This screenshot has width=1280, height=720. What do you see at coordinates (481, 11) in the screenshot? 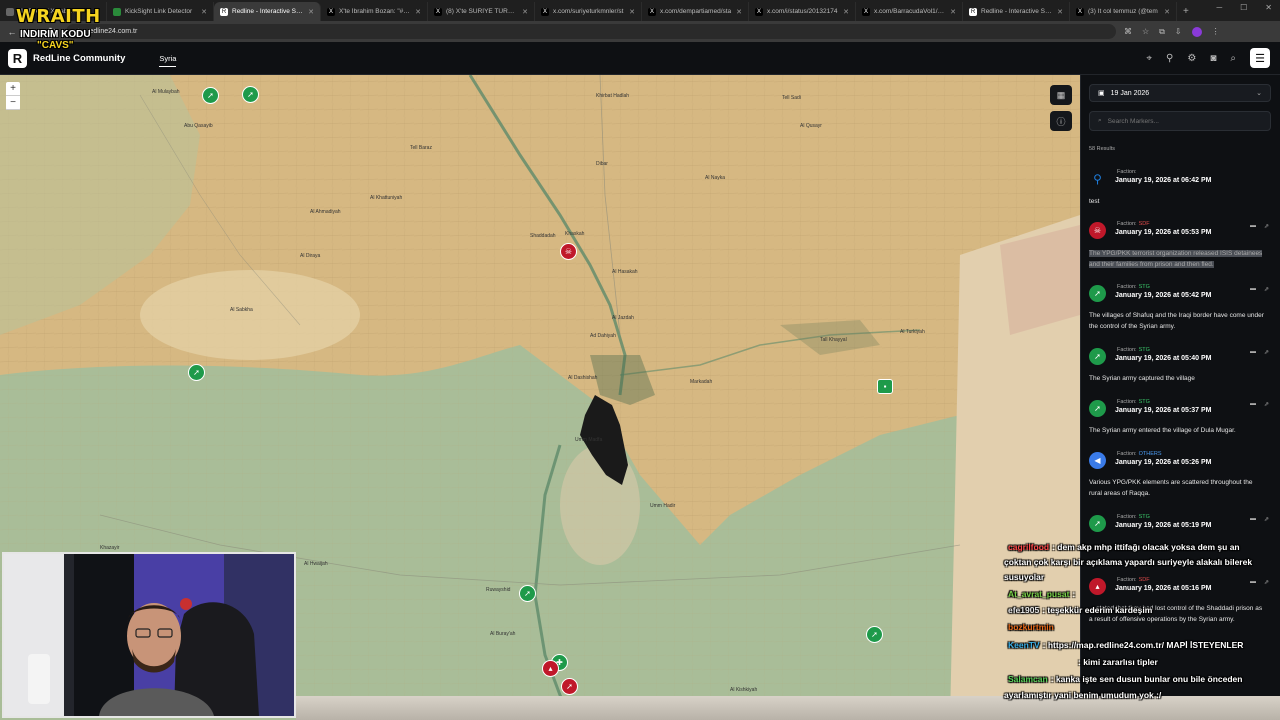
I see `browser-tab: X (8) X'te SURİYE TÜRKMEN ✕` at bounding box center [481, 11].